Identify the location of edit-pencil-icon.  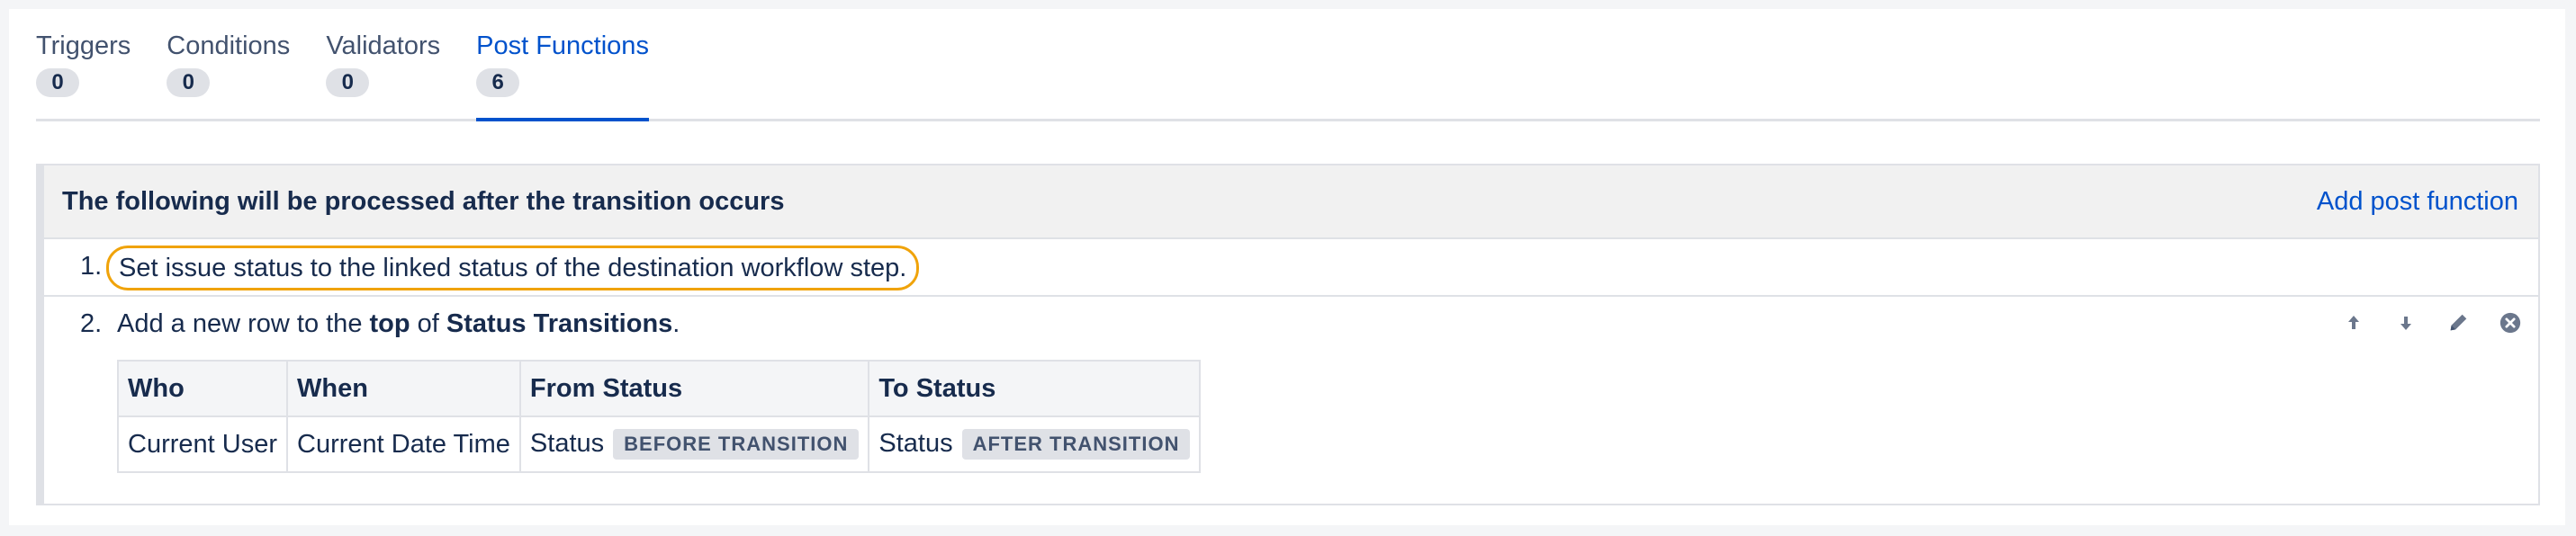
(2458, 323).